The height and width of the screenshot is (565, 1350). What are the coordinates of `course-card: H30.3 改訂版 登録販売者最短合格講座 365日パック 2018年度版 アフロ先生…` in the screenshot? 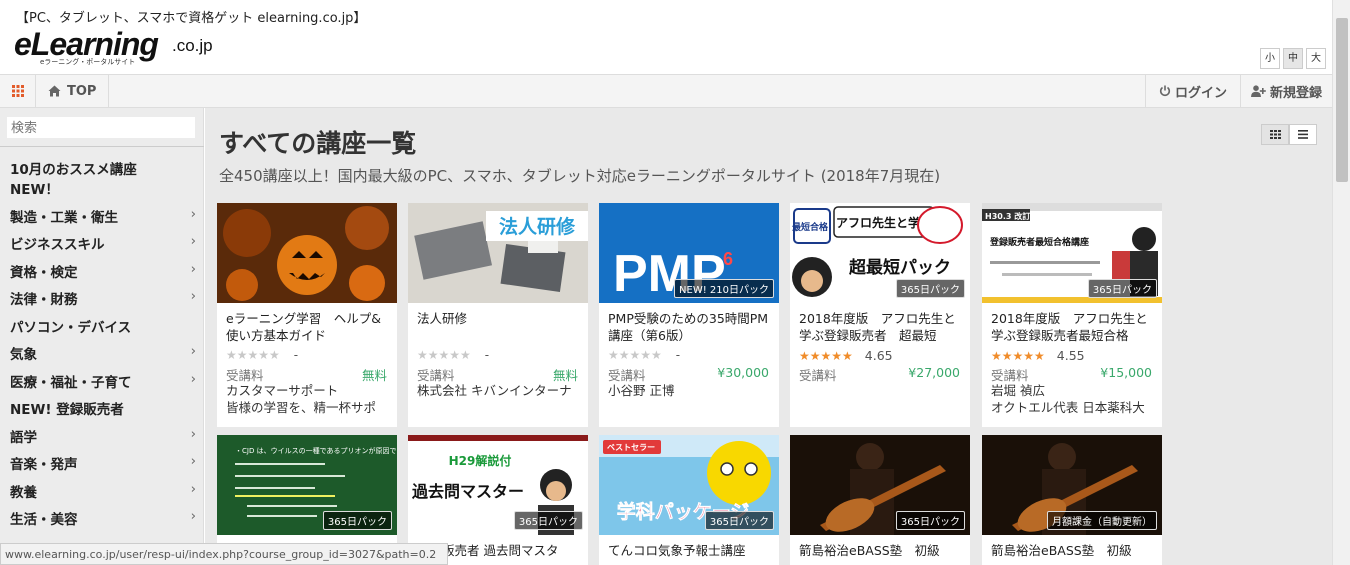 It's located at (1072, 315).